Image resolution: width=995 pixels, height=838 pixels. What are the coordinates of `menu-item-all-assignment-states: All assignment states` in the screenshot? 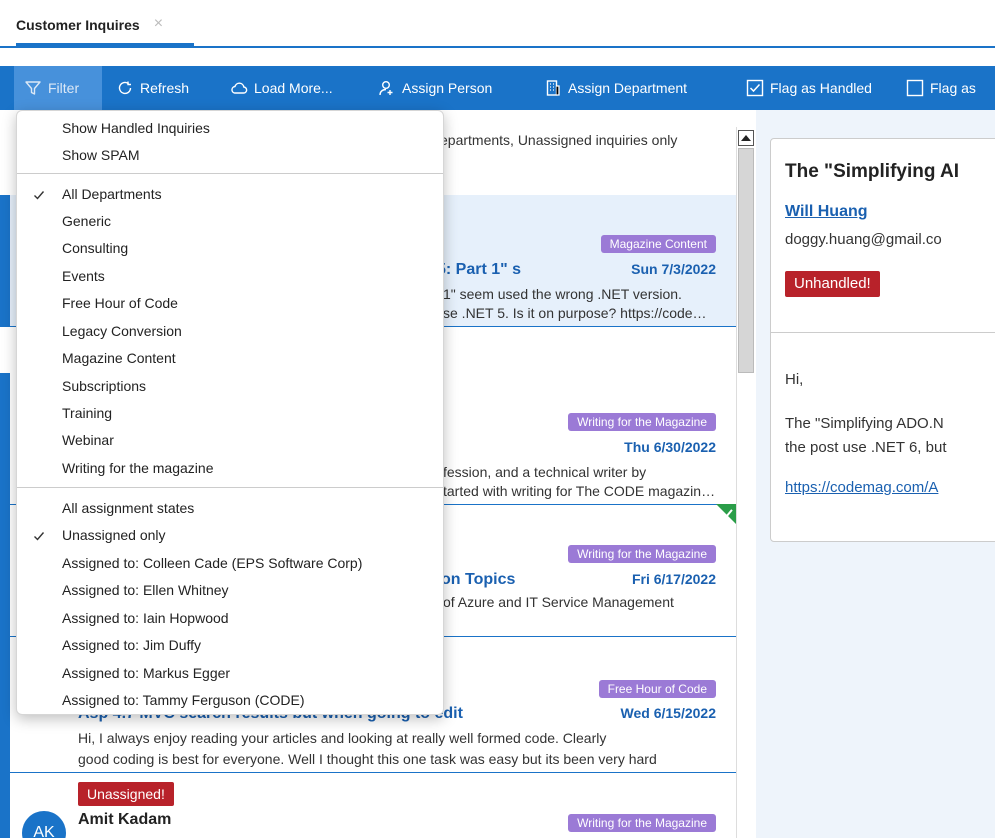 It's located at (128, 508).